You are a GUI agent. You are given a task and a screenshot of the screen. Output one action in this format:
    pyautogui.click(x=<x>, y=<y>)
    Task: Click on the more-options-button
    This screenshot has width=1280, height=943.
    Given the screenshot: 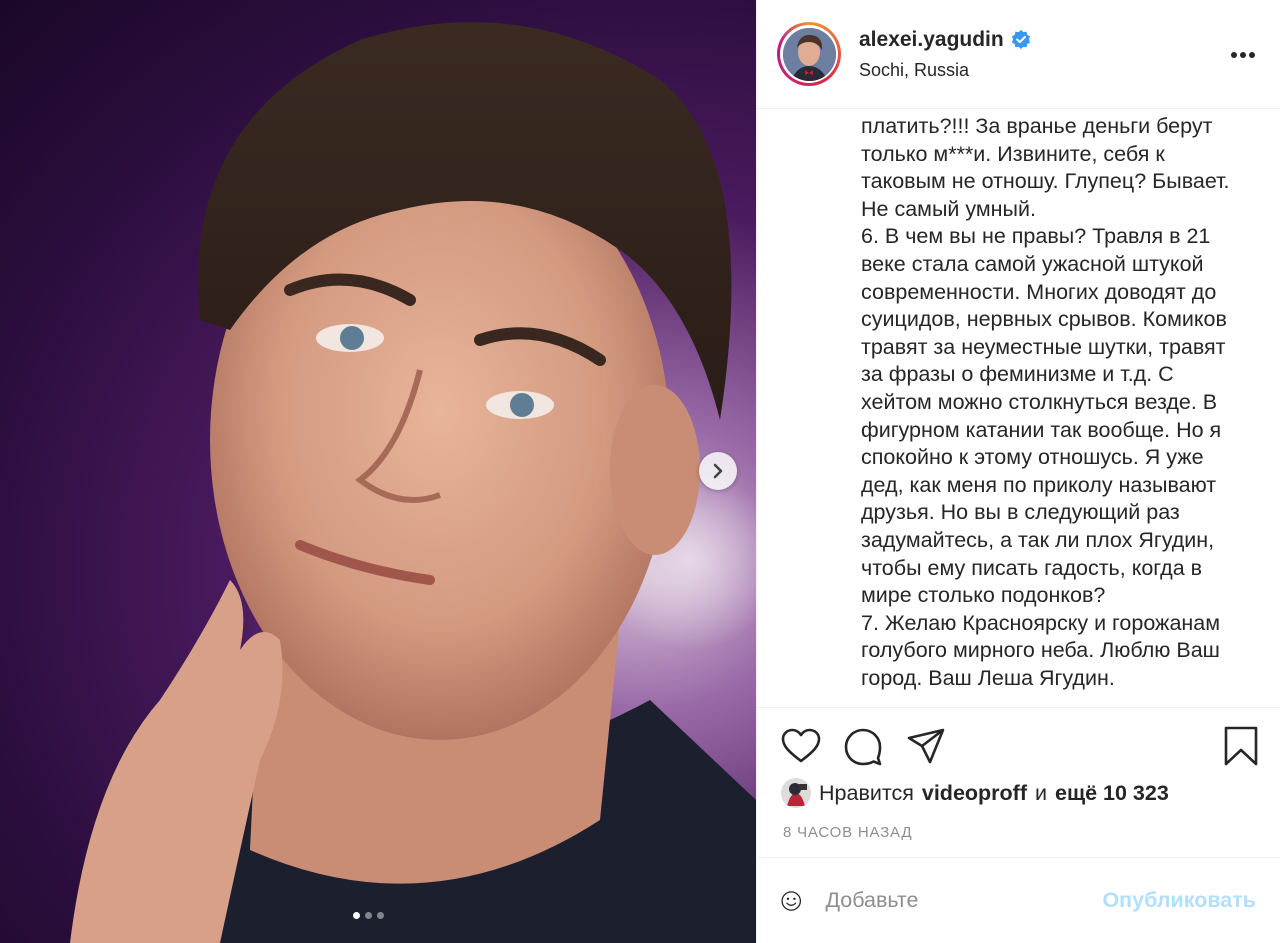 What is the action you would take?
    pyautogui.click(x=1243, y=55)
    